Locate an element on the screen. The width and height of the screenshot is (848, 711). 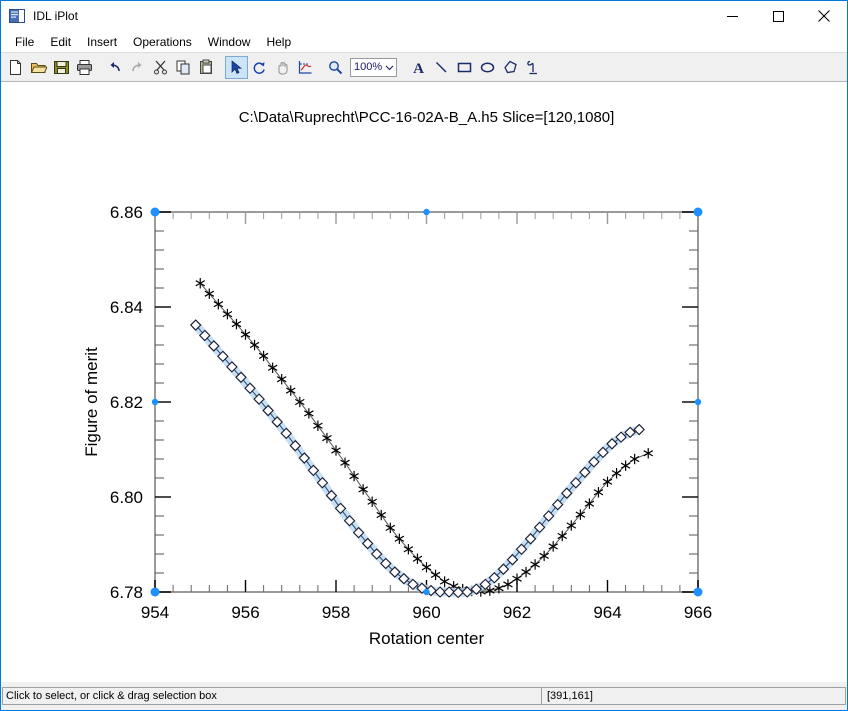
menu-item-insert: Insert is located at coordinates (102, 42).